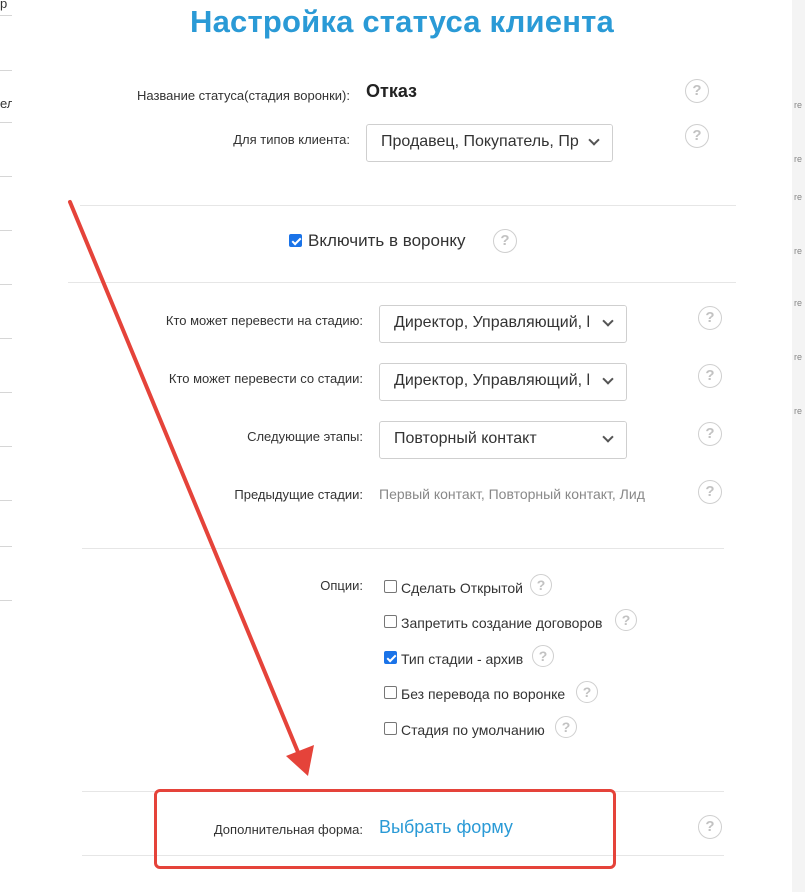 The height and width of the screenshot is (892, 805). What do you see at coordinates (390, 621) in the screenshot?
I see `option-checkbox-forbid-contracts` at bounding box center [390, 621].